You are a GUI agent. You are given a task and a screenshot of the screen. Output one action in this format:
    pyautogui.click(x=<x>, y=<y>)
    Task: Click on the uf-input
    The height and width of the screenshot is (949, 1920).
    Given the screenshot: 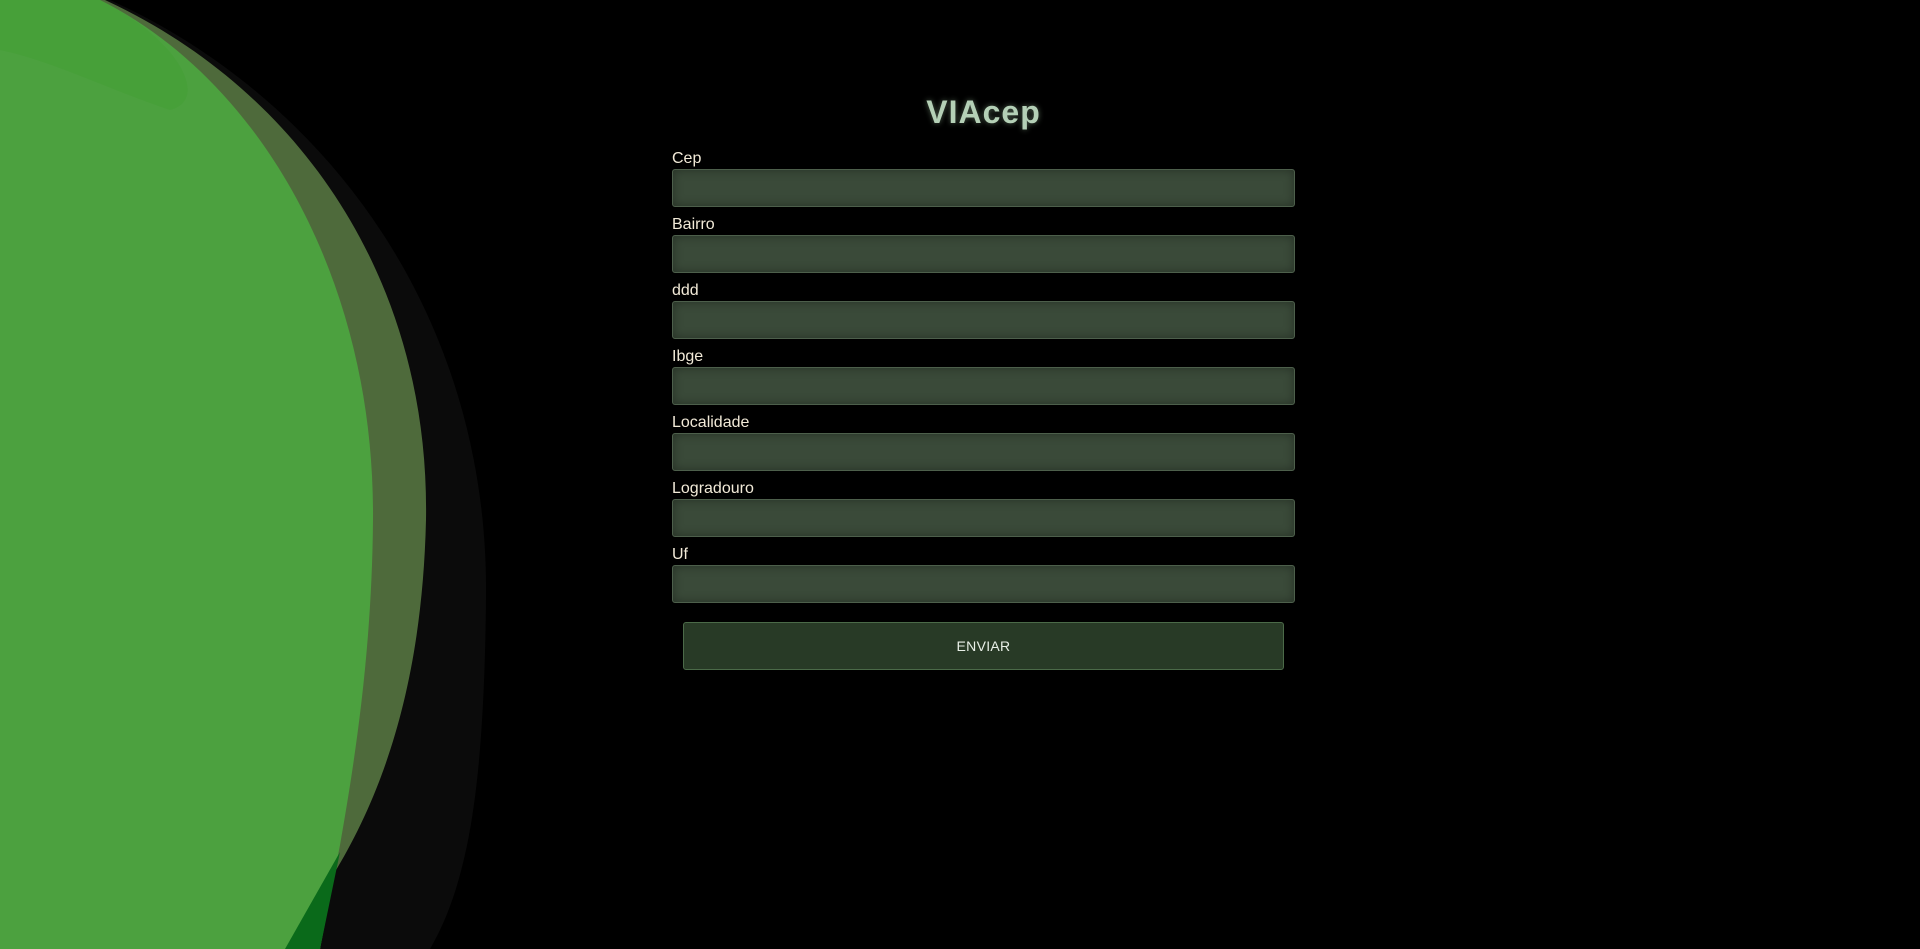 What is the action you would take?
    pyautogui.click(x=983, y=584)
    